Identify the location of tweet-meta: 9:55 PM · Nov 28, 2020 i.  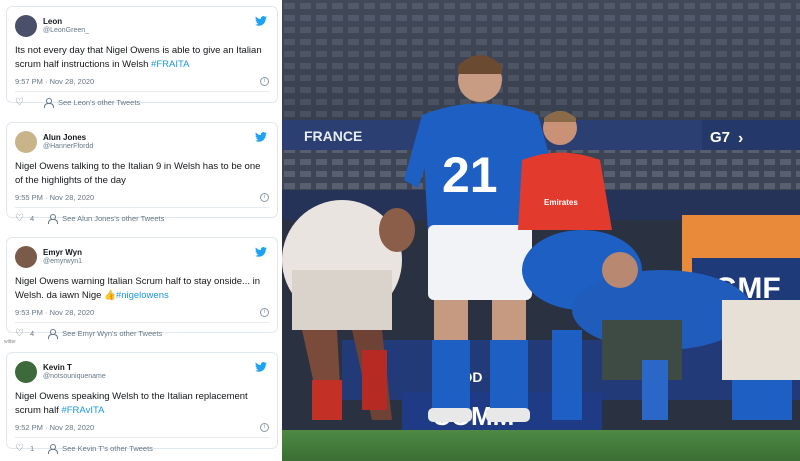
(142, 197).